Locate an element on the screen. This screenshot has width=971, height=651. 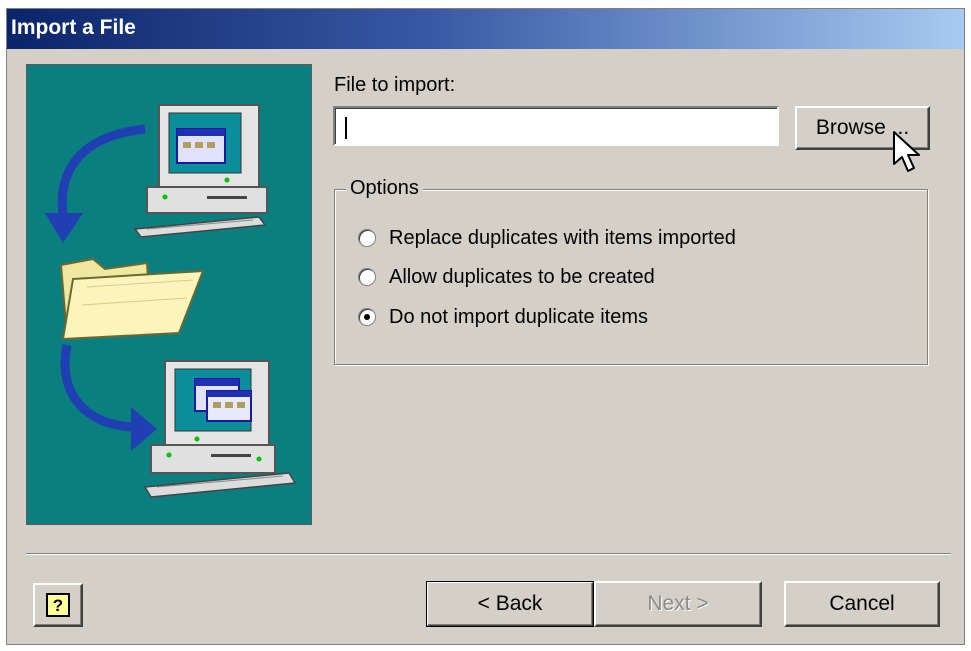
help-question-icon: ? is located at coordinates (58, 605).